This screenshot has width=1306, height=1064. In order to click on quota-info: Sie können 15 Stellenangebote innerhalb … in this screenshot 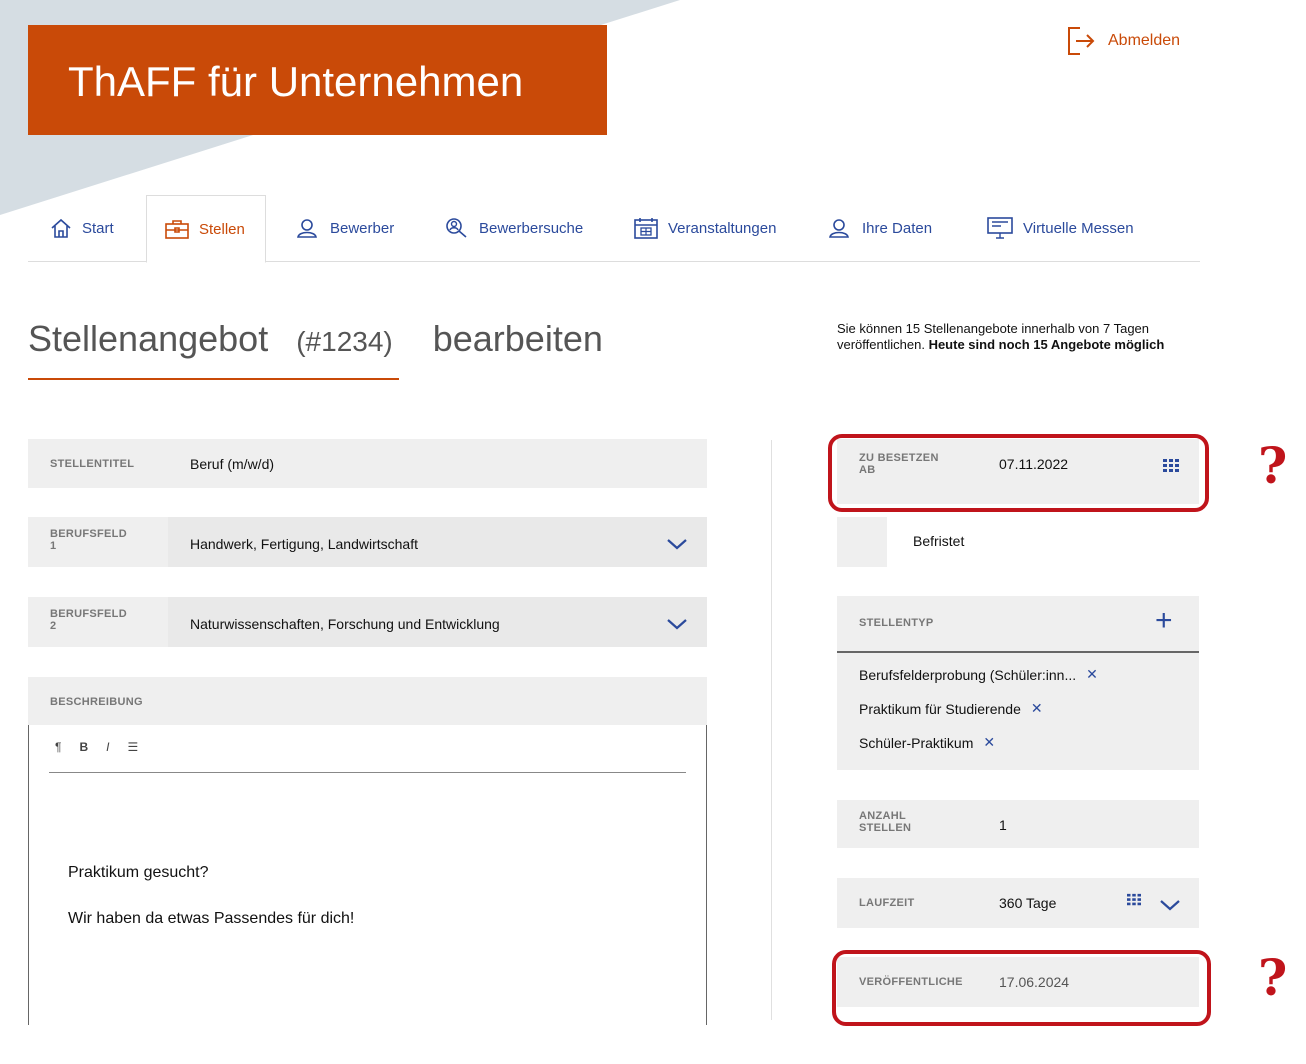, I will do `click(1017, 337)`.